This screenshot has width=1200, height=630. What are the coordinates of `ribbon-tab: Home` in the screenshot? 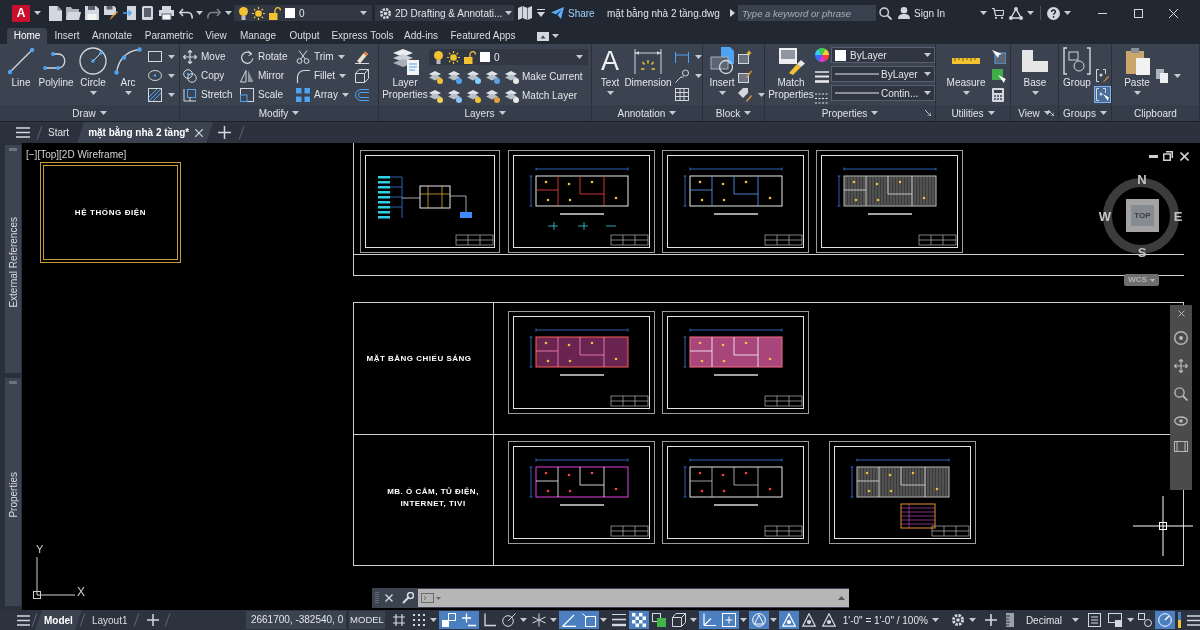 It's located at (27, 36).